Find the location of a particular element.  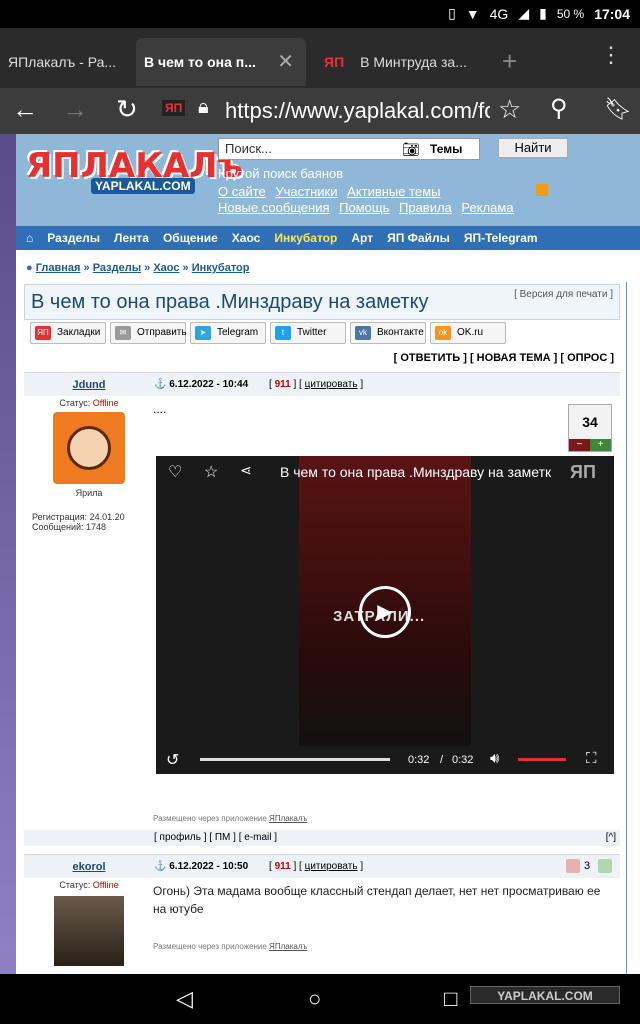

search-icon: ⚲ is located at coordinates (559, 108).